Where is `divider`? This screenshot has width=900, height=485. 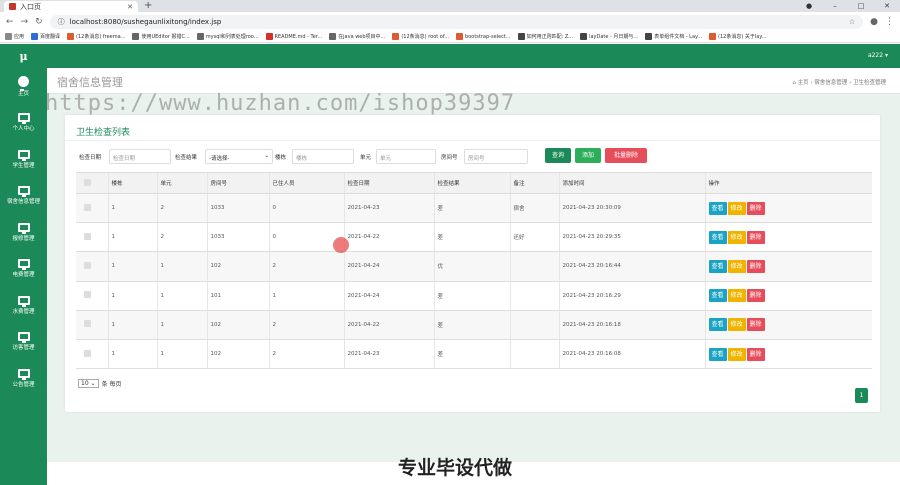
divider is located at coordinates (472, 140).